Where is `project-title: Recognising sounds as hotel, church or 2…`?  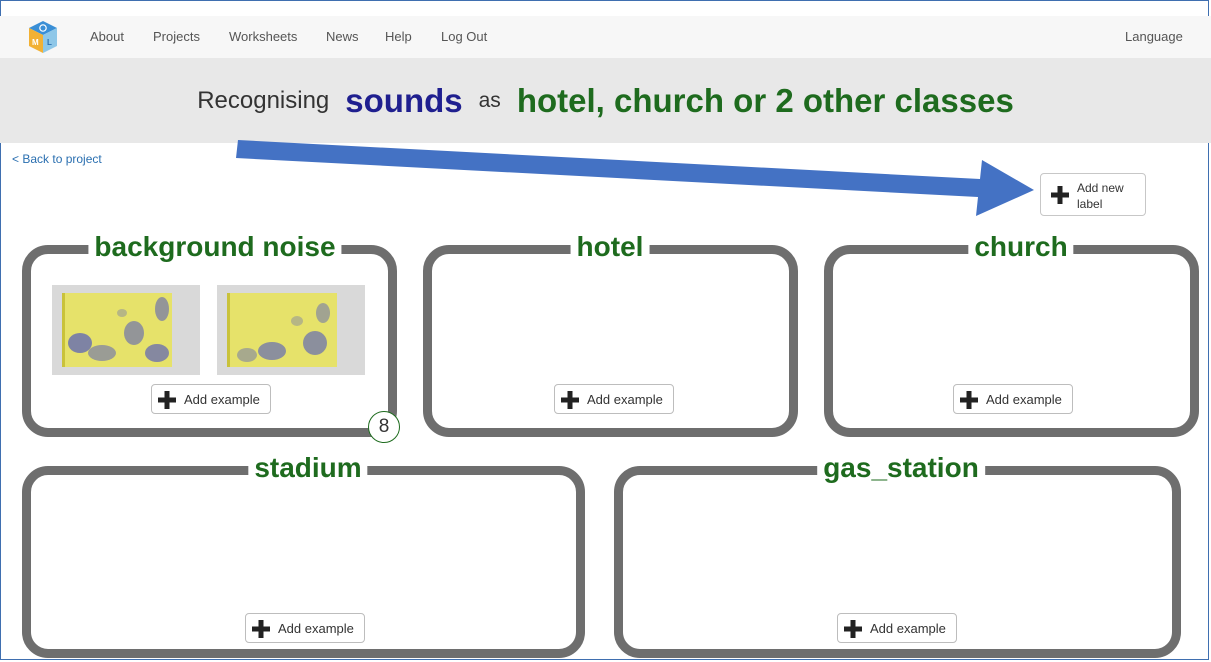
project-title: Recognising sounds as hotel, church or 2… is located at coordinates (605, 100).